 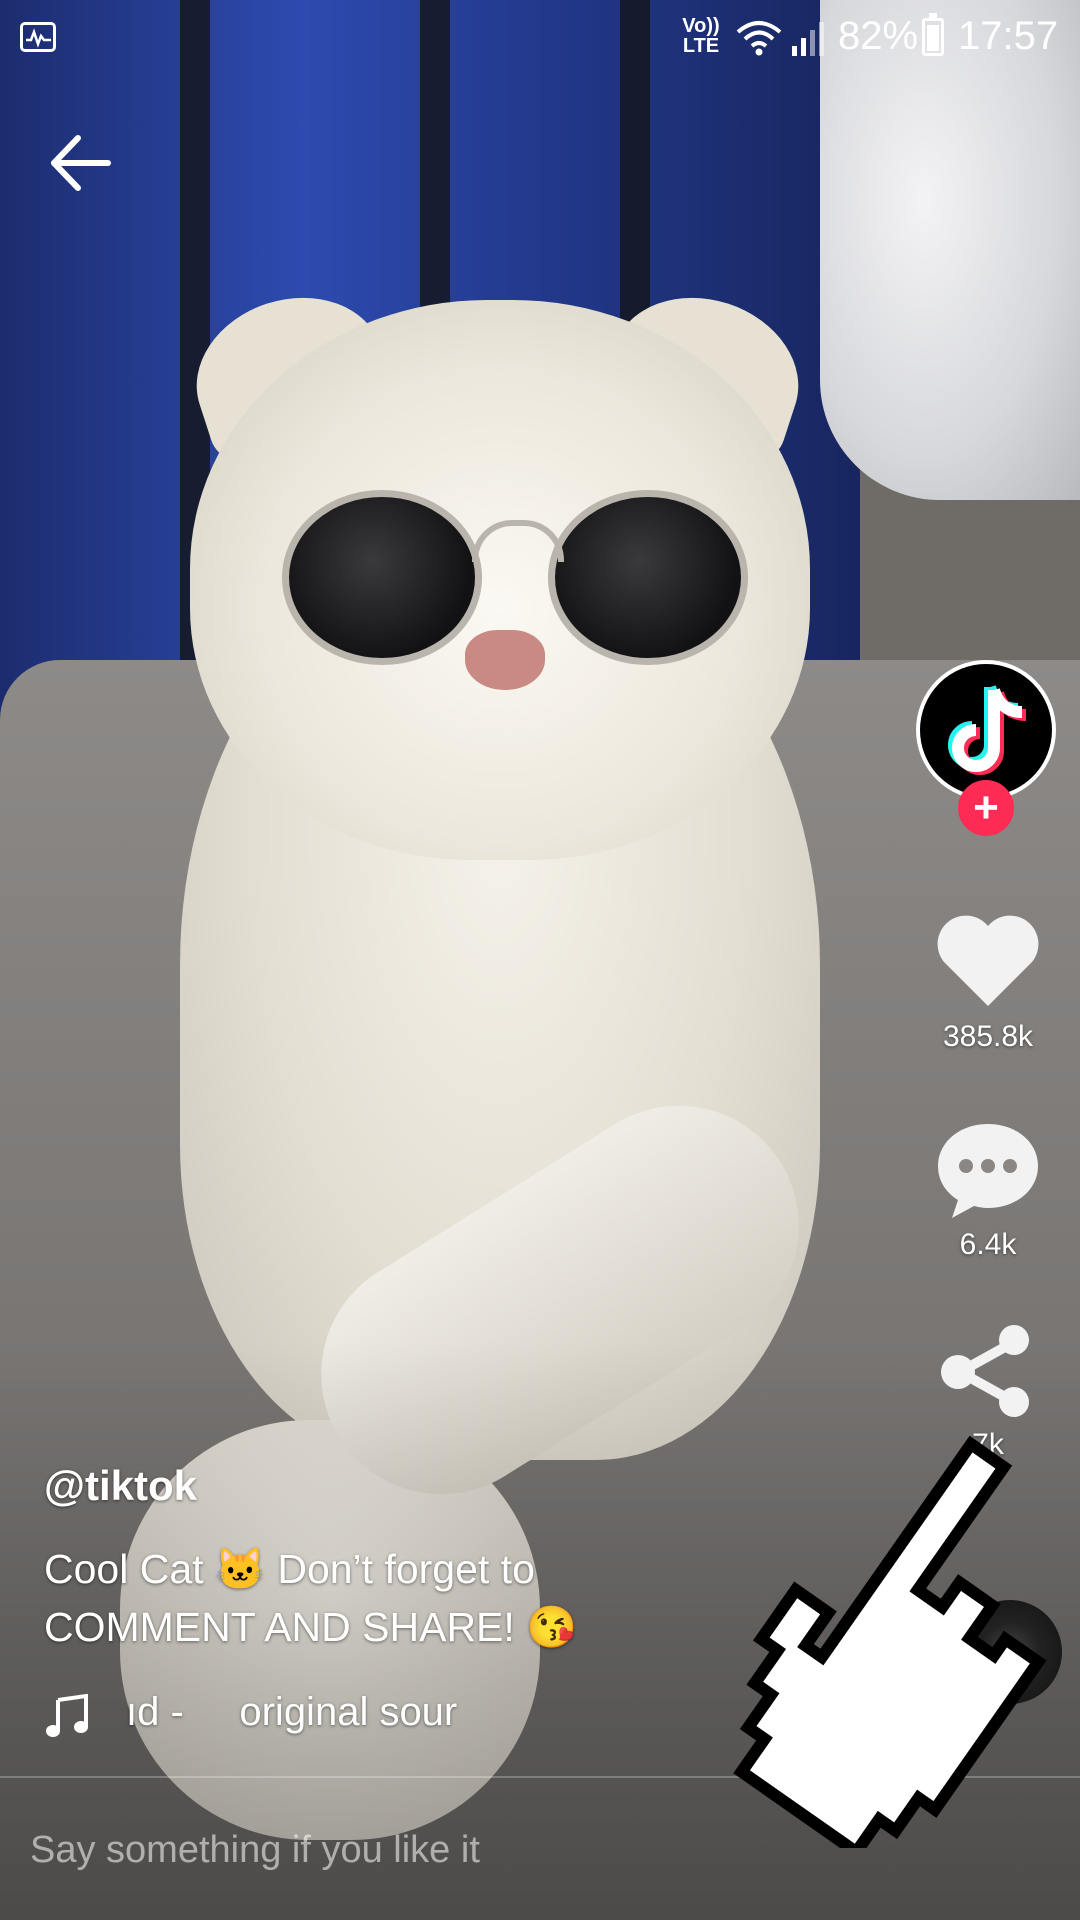 What do you see at coordinates (988, 1244) in the screenshot?
I see `comment-count: 6.4k` at bounding box center [988, 1244].